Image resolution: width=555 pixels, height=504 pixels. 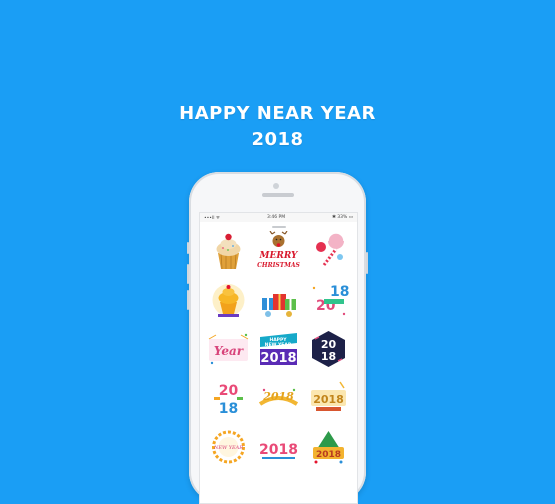 I want to click on speaker-grille, so click(x=278, y=195).